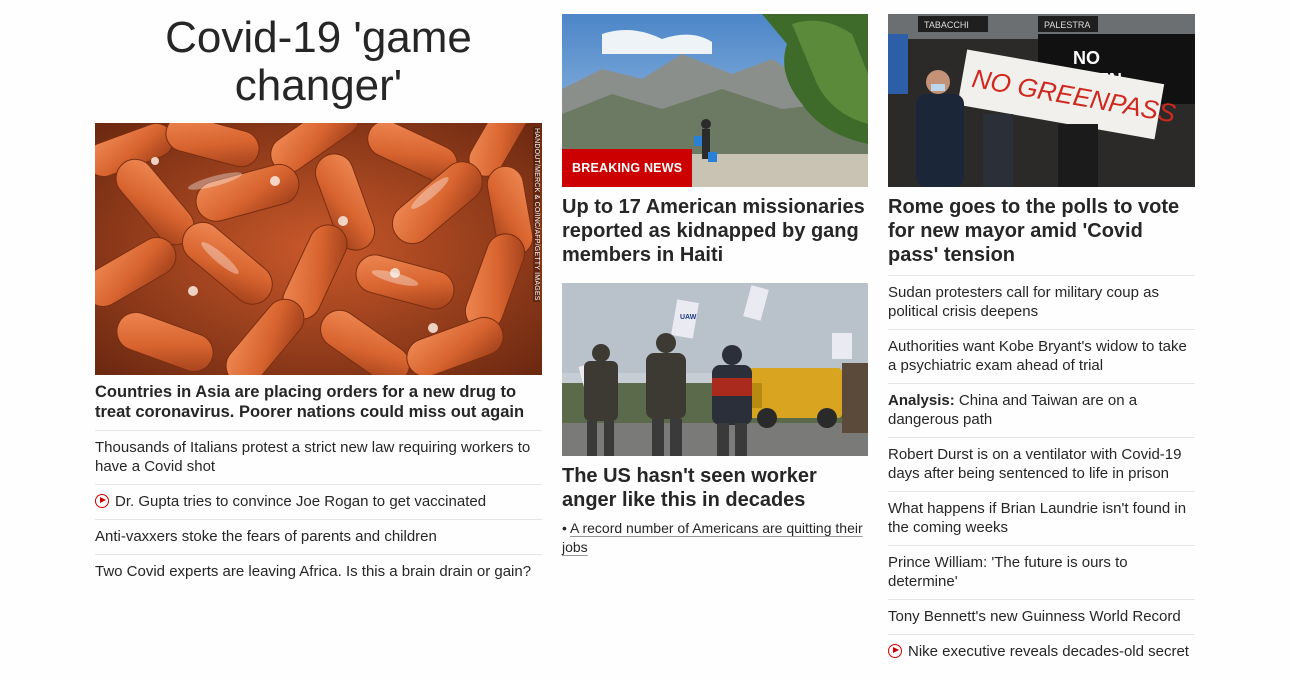 The image size is (1290, 680). I want to click on rome-protest-image: TABACCHI PALESTRA NO GREEN NO GREENPASS, so click(1041, 100).